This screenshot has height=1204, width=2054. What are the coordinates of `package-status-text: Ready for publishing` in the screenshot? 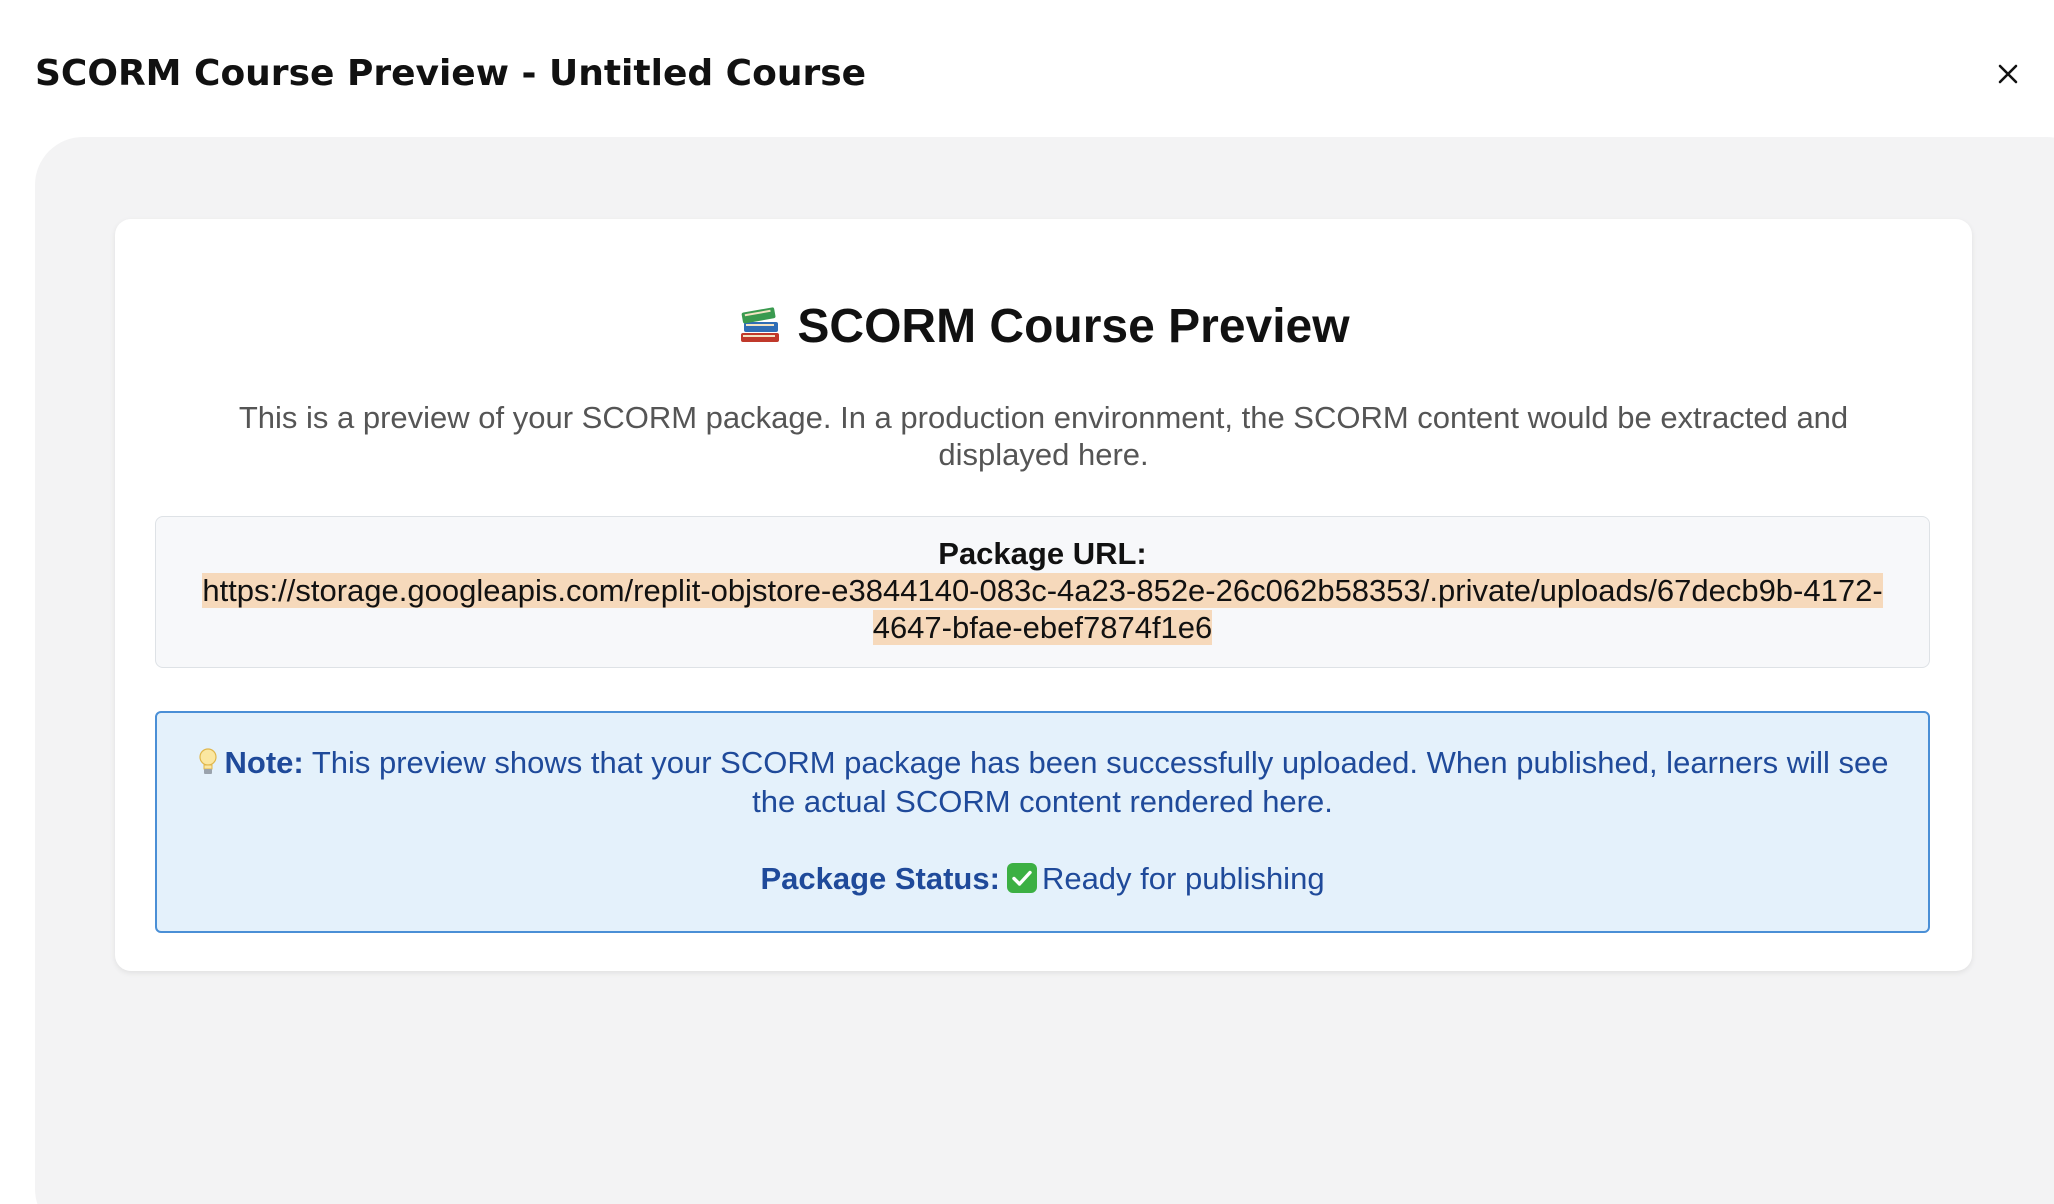 It's located at (1183, 878).